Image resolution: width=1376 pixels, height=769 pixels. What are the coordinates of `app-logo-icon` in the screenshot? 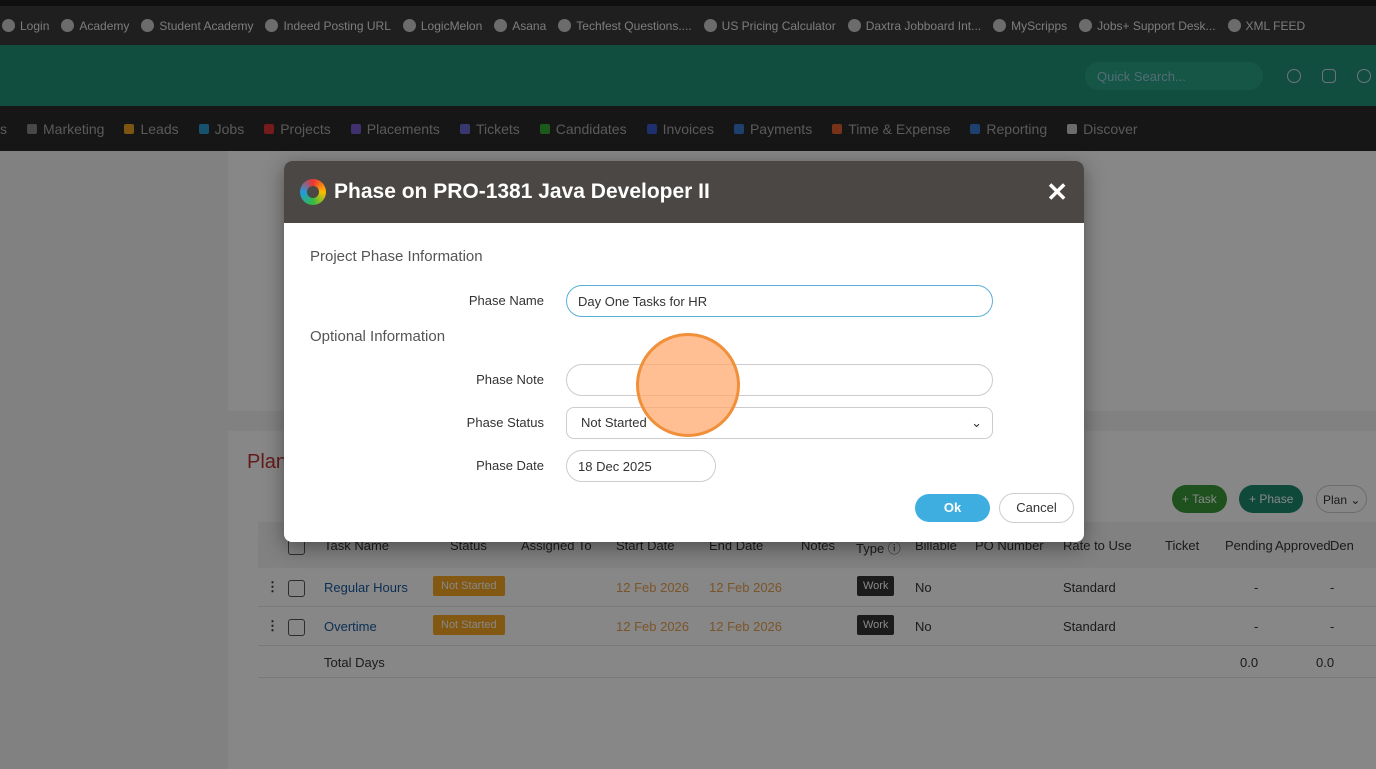 It's located at (313, 192).